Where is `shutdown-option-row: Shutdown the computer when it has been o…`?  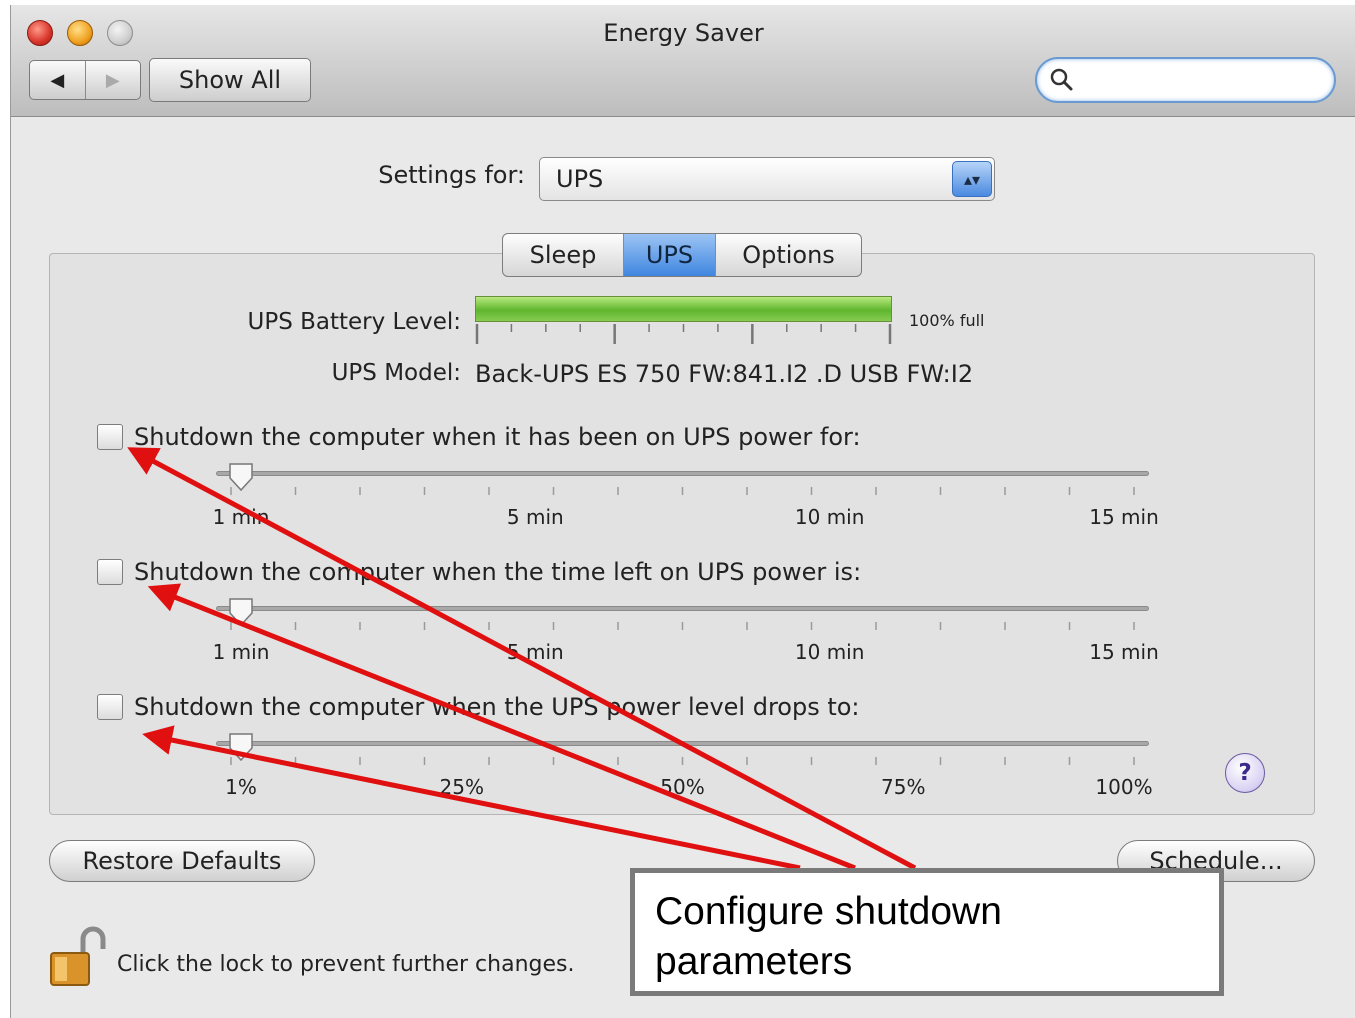
shutdown-option-row: Shutdown the computer when it has been o… is located at coordinates (479, 437).